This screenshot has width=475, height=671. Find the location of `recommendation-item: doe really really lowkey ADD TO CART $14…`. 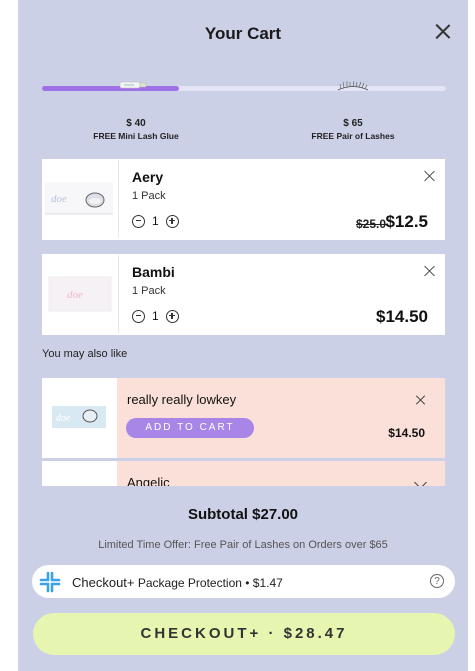

recommendation-item: doe really really lowkey ADD TO CART $14… is located at coordinates (243, 418).